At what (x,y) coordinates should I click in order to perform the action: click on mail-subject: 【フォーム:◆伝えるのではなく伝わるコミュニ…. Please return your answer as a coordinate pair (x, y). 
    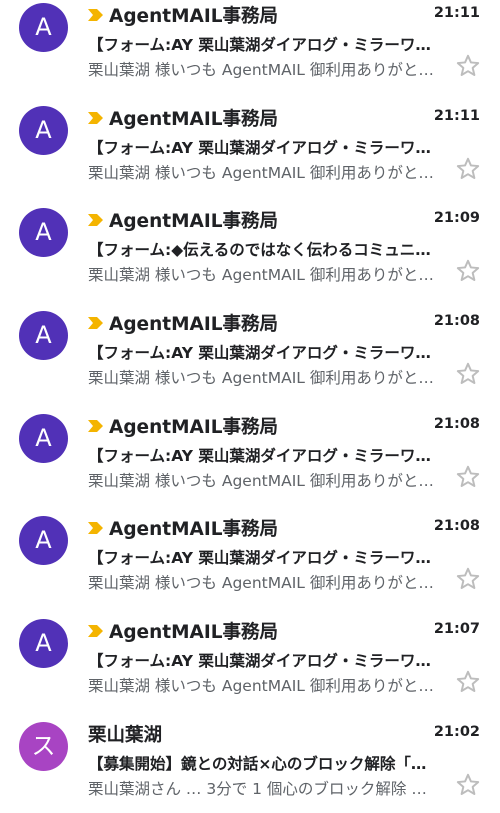
    Looking at the image, I should click on (259, 250).